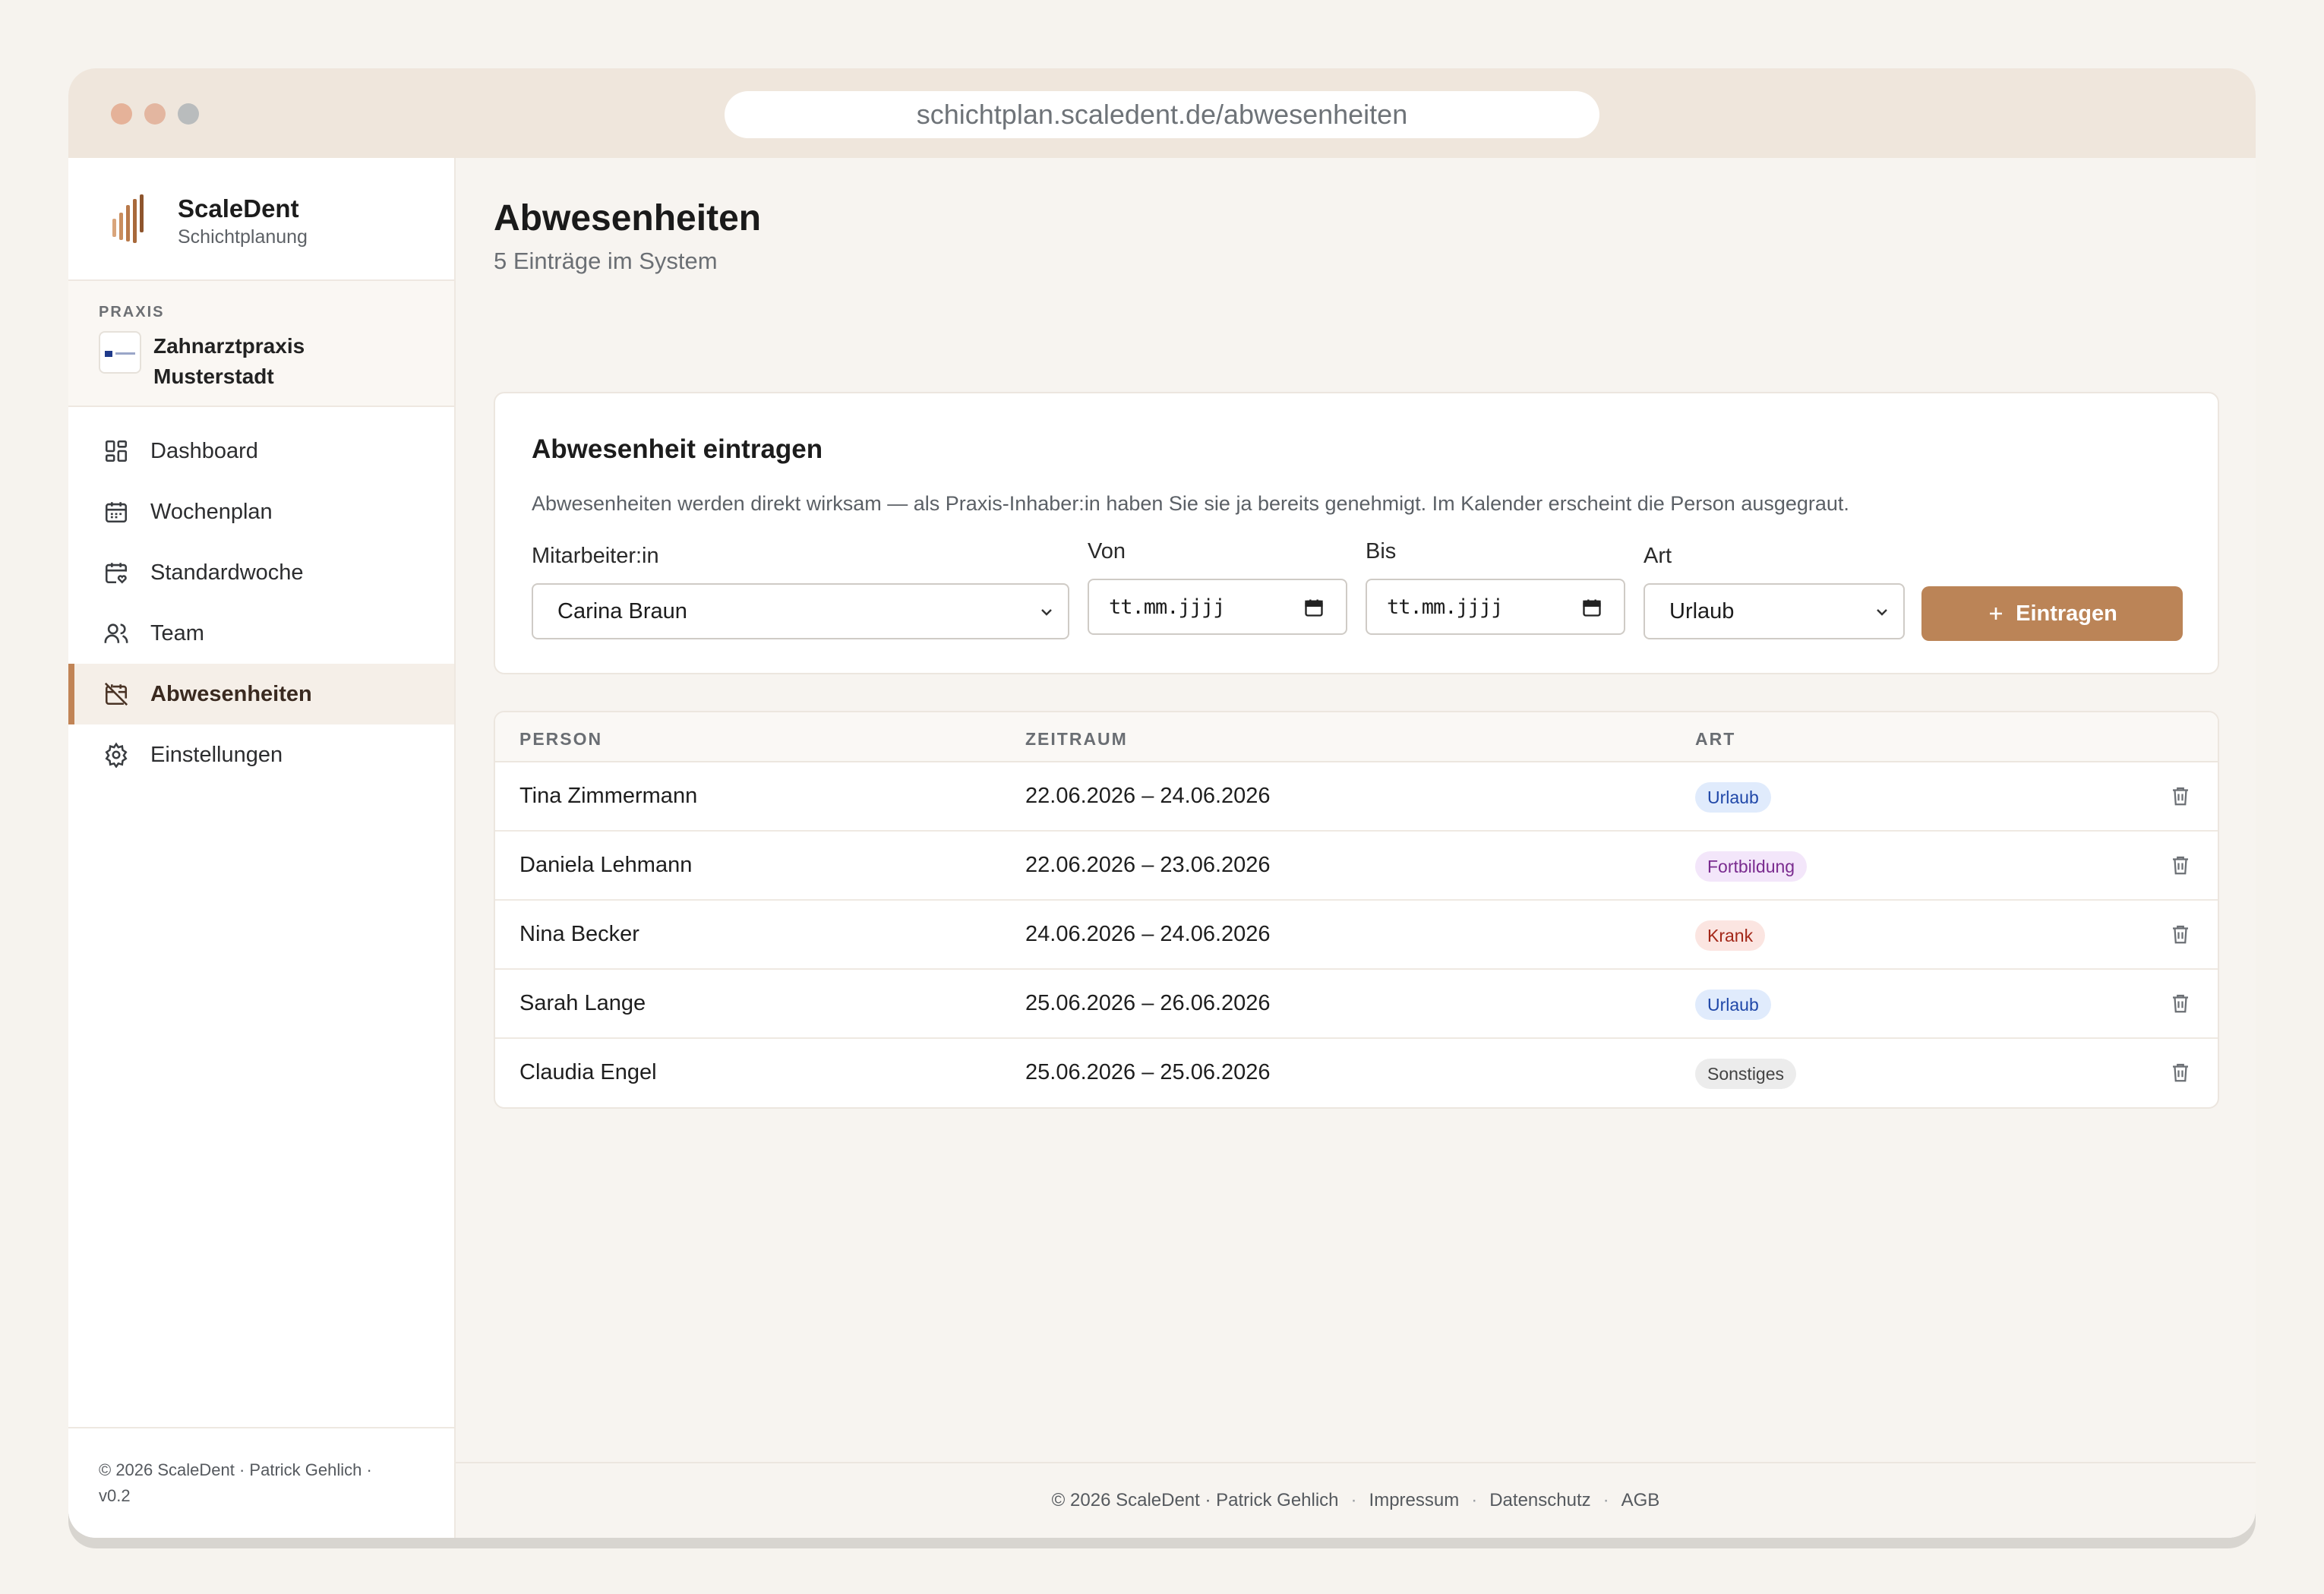 The image size is (2324, 1594). Describe the element at coordinates (1730, 935) in the screenshot. I see `absence-type-badge: Krank` at that location.